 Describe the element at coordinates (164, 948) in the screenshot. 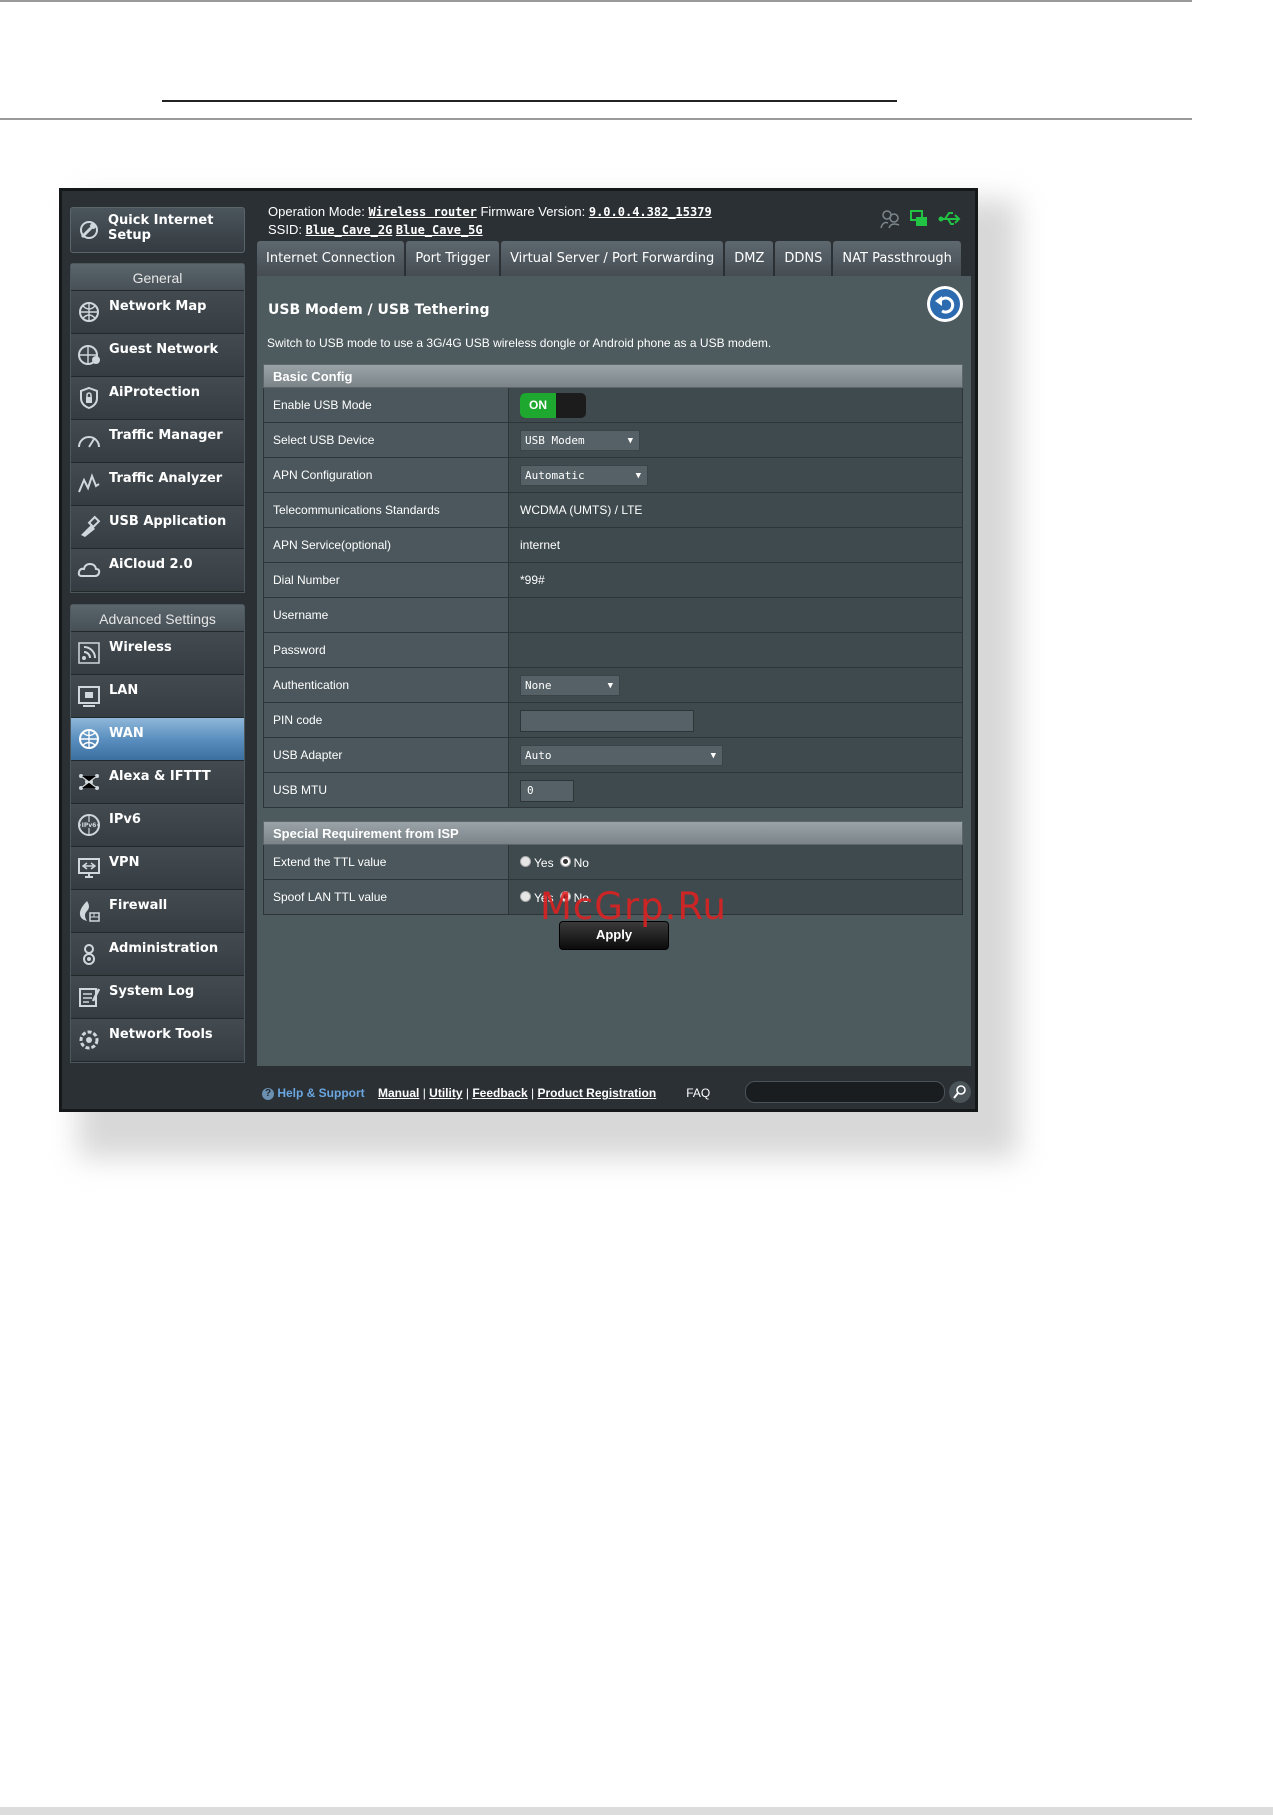

I see `sidebar-item-label: Administration` at that location.